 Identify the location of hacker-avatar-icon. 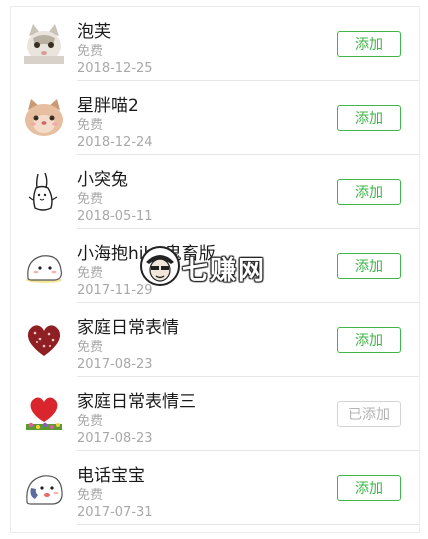
(160, 266).